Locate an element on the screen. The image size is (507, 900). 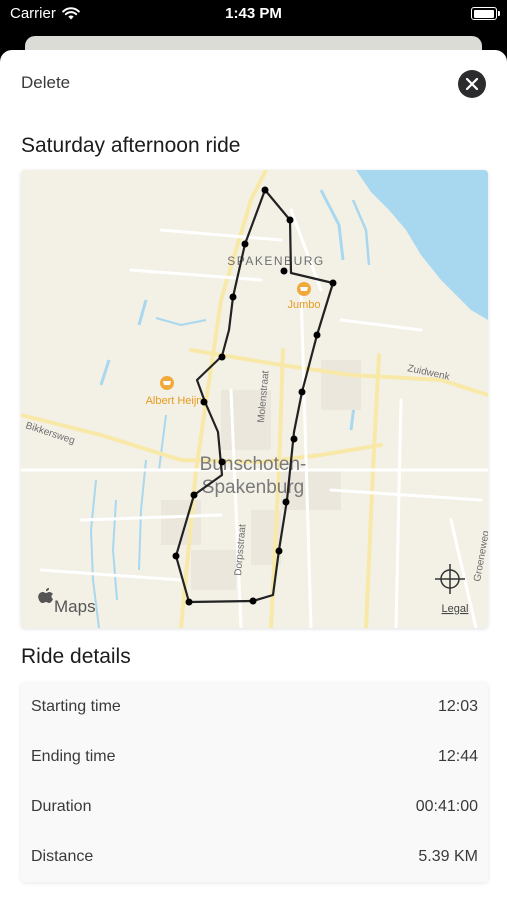
detail-row-distance: Distance 5.39 KM is located at coordinates (254, 857).